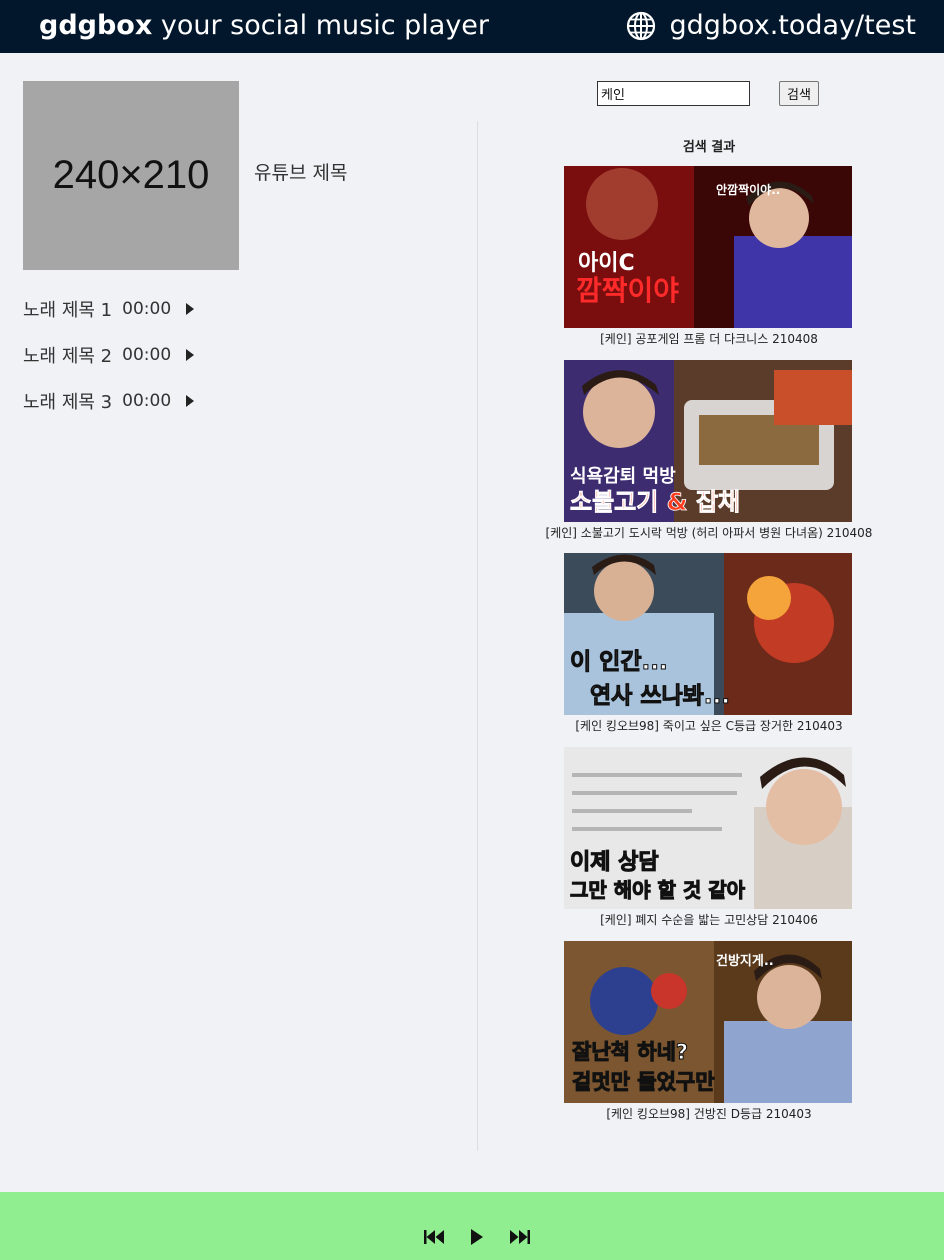 The height and width of the screenshot is (1260, 944). Describe the element at coordinates (68, 402) in the screenshot. I see `song-title: 노래 제목 3` at that location.